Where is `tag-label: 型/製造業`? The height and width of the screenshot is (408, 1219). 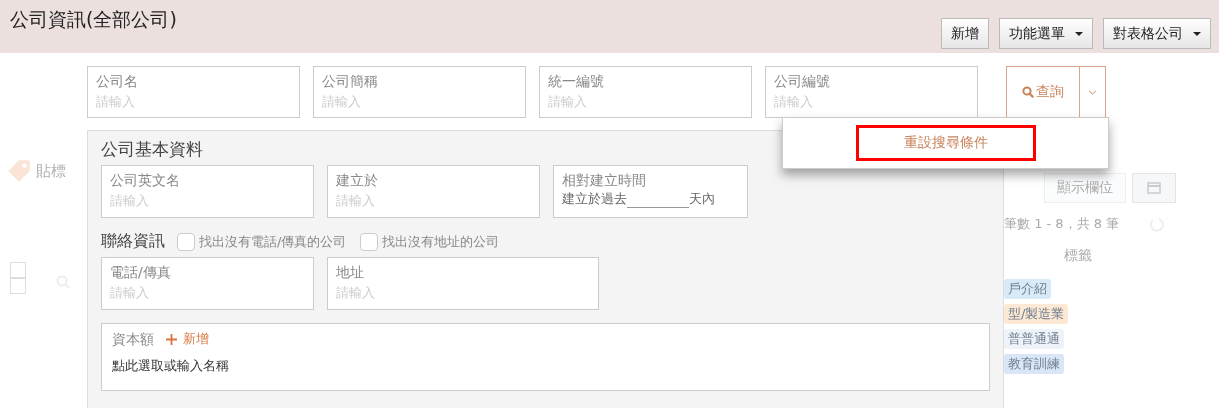 tag-label: 型/製造業 is located at coordinates (1036, 314).